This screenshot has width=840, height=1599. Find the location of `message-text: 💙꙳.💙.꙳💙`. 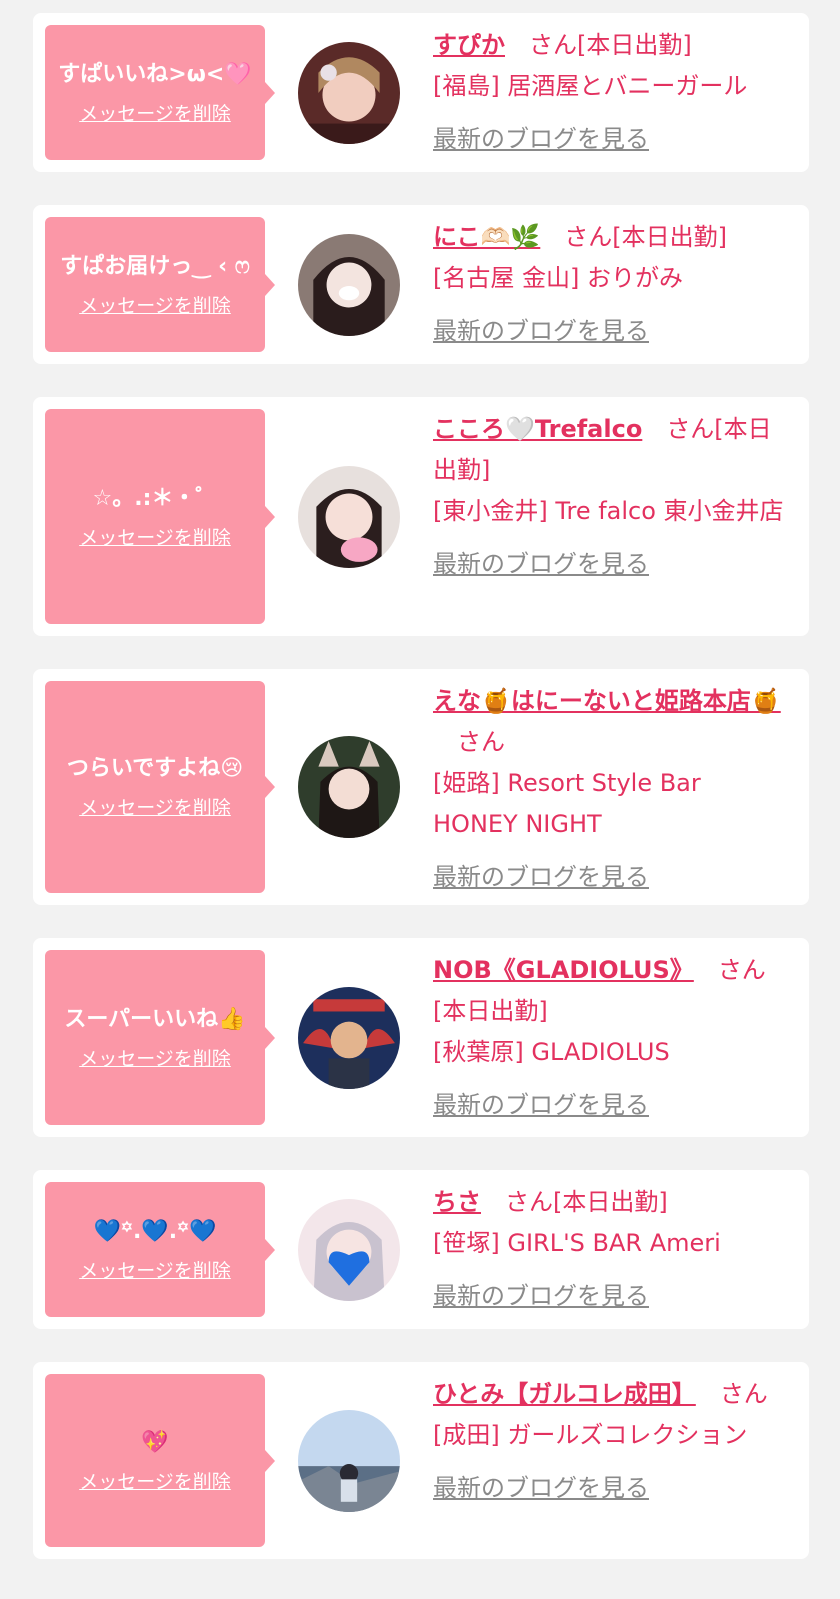

message-text: 💙꙳.💙.꙳💙 is located at coordinates (155, 1231).